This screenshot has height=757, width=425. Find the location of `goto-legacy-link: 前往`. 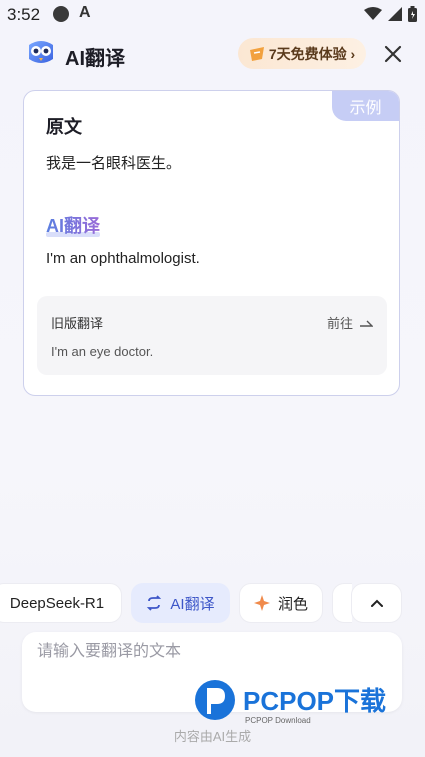

goto-legacy-link: 前往 is located at coordinates (350, 322).